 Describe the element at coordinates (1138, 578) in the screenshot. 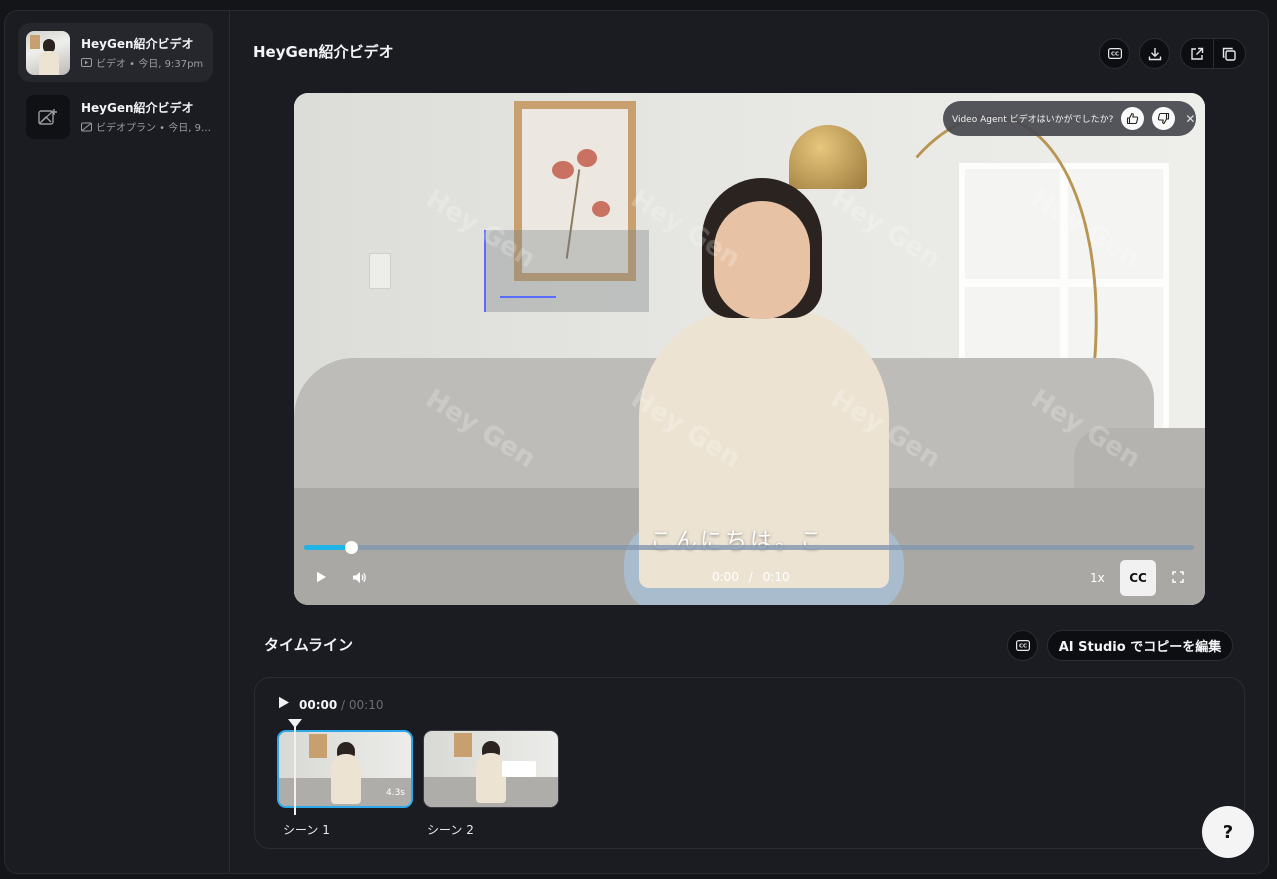

I see `cc-toggle-button: CC` at that location.